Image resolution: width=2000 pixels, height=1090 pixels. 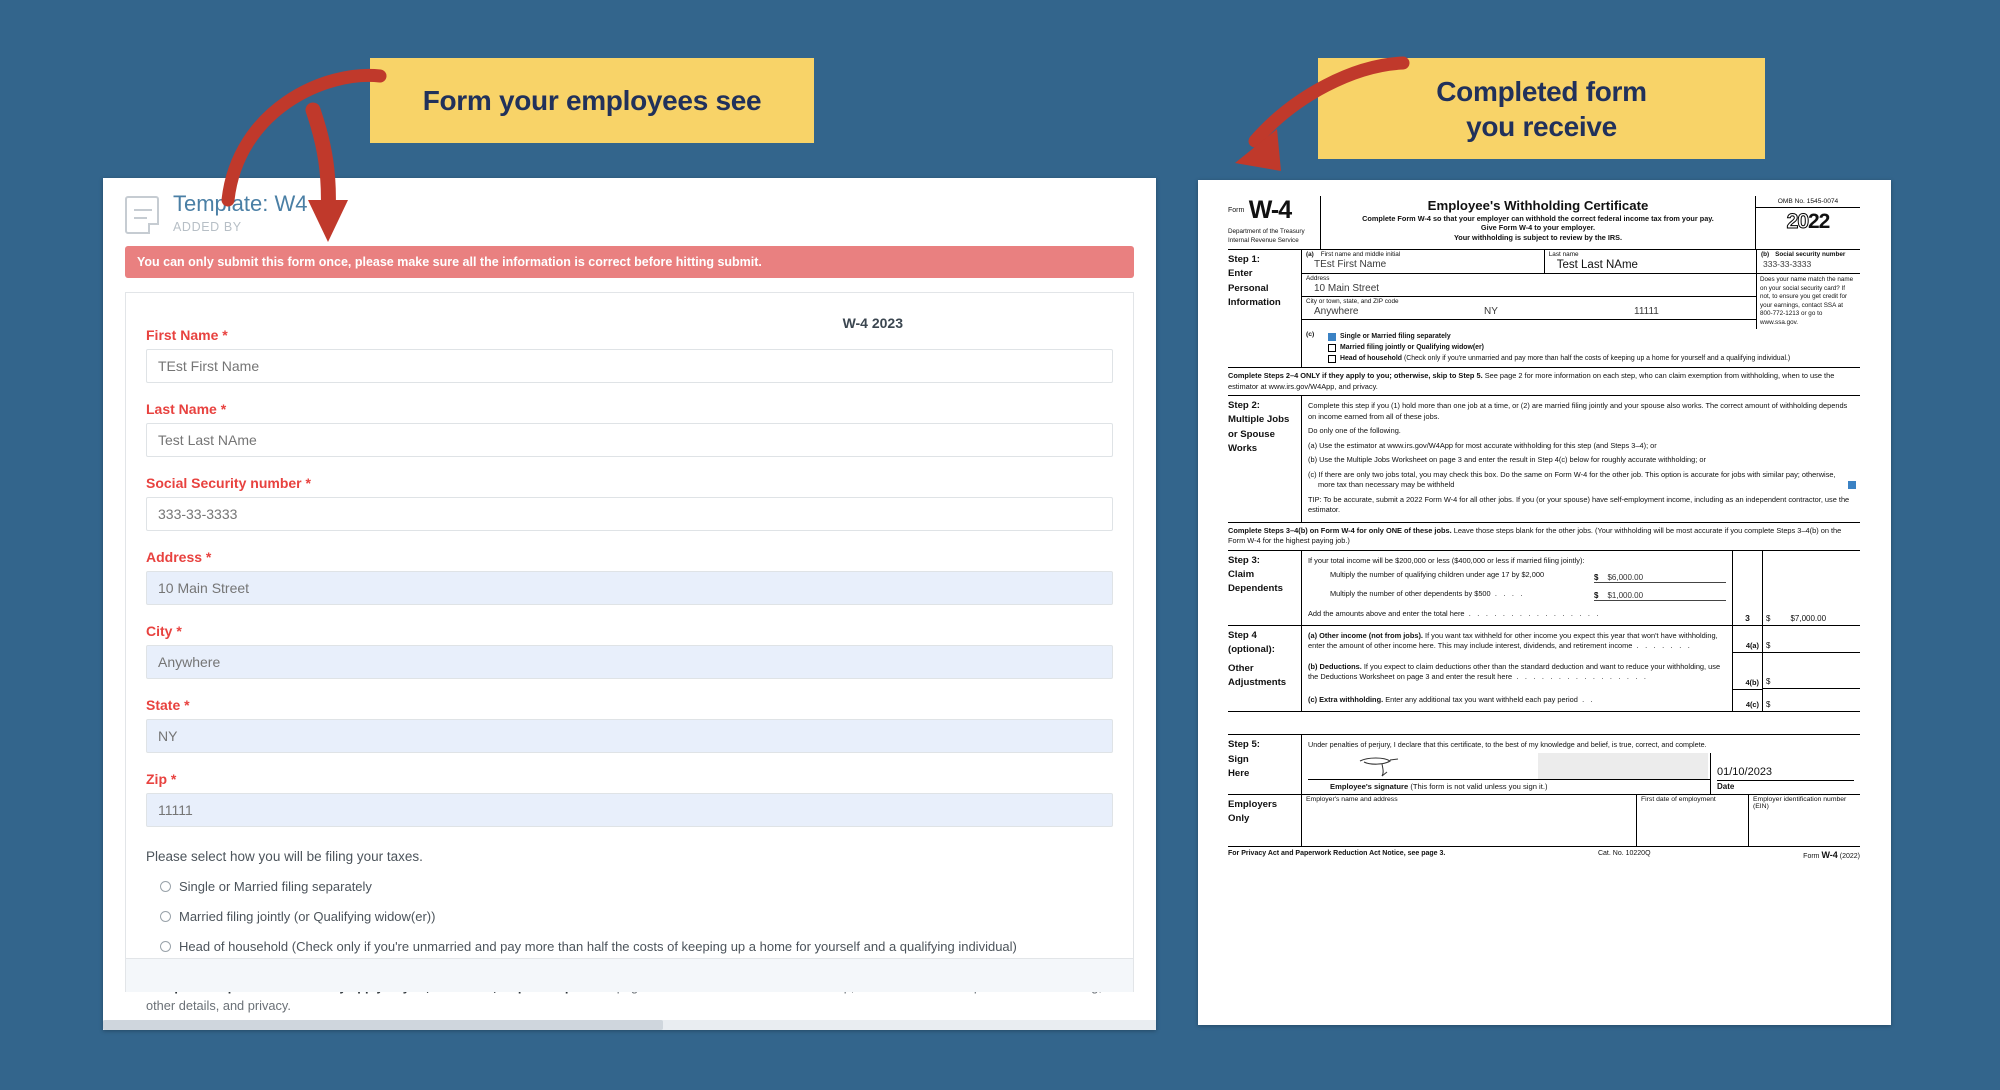 I want to click on banner-left: Form your employees see, so click(x=592, y=100).